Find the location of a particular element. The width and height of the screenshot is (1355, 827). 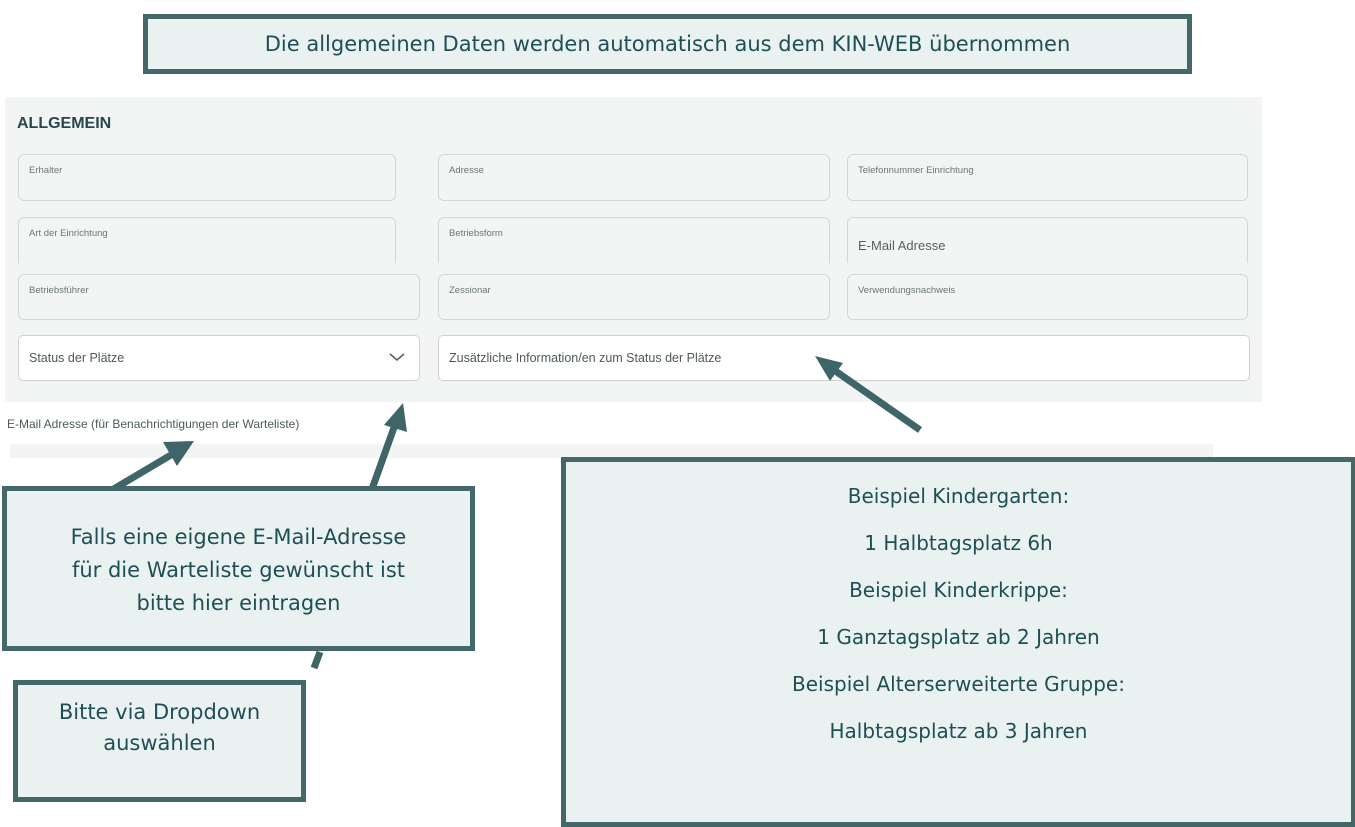

example-line: Beispiel Kinderkrippe: is located at coordinates (958, 590).